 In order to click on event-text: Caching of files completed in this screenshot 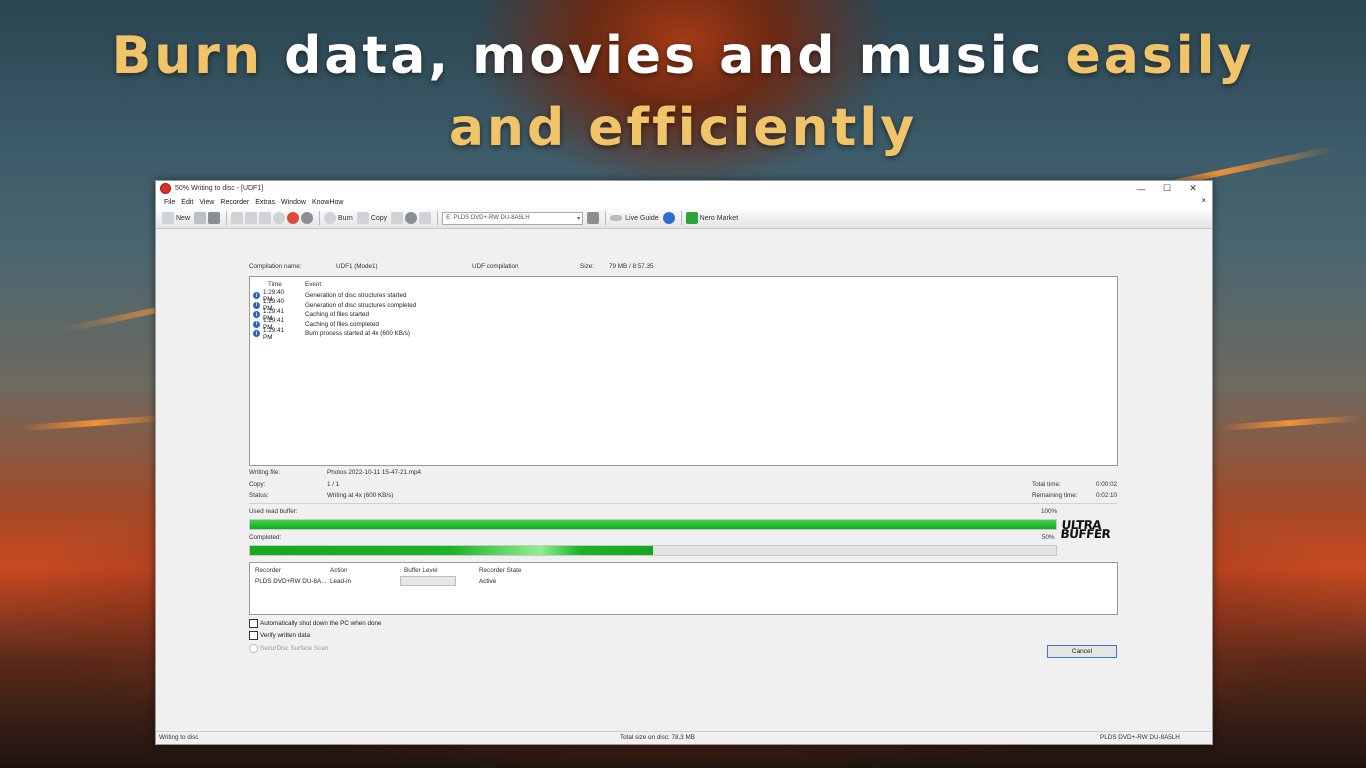, I will do `click(342, 324)`.